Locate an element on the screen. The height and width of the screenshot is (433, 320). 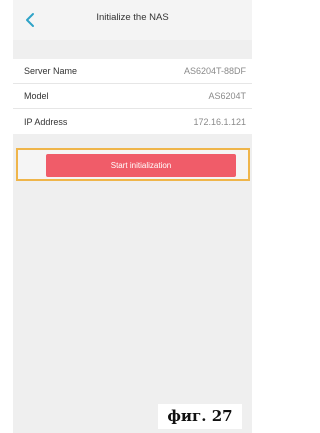
model-label: Model is located at coordinates (36, 96).